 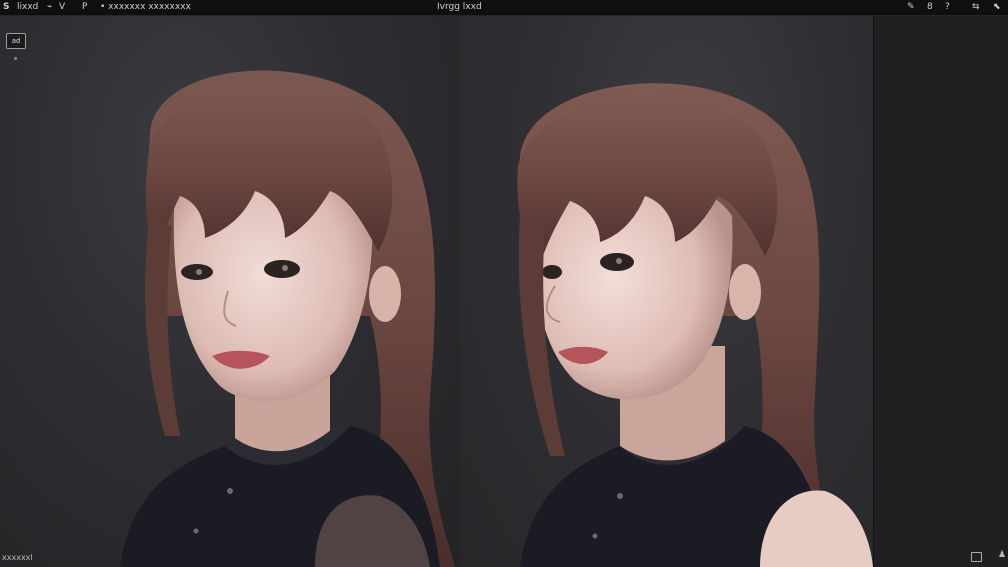 What do you see at coordinates (27, 7) in the screenshot?
I see `menu-item-file: lixxd` at bounding box center [27, 7].